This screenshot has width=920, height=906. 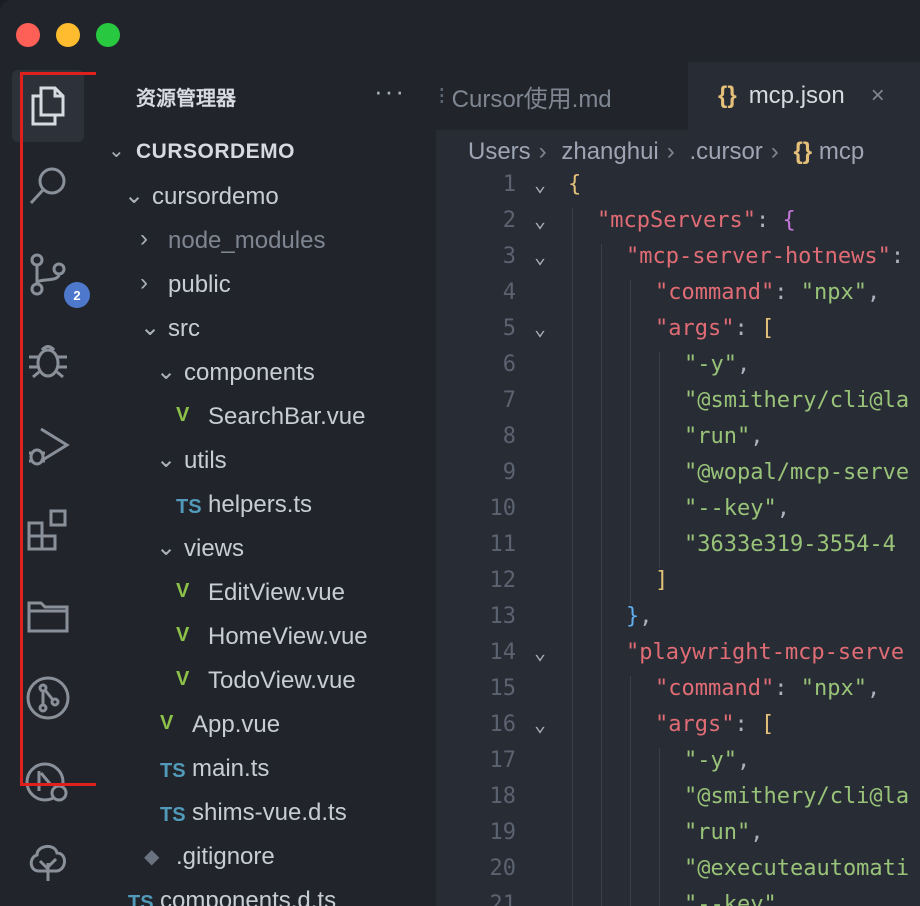 I want to click on tree-item: ⌄ cursordemo, so click(x=266, y=198).